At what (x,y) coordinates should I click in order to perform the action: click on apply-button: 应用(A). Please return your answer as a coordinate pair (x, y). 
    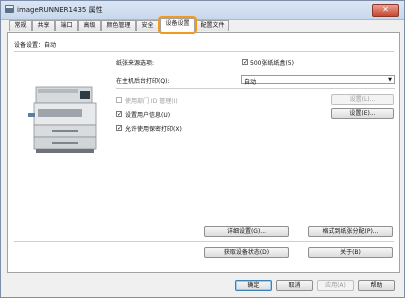
    Looking at the image, I should click on (335, 285).